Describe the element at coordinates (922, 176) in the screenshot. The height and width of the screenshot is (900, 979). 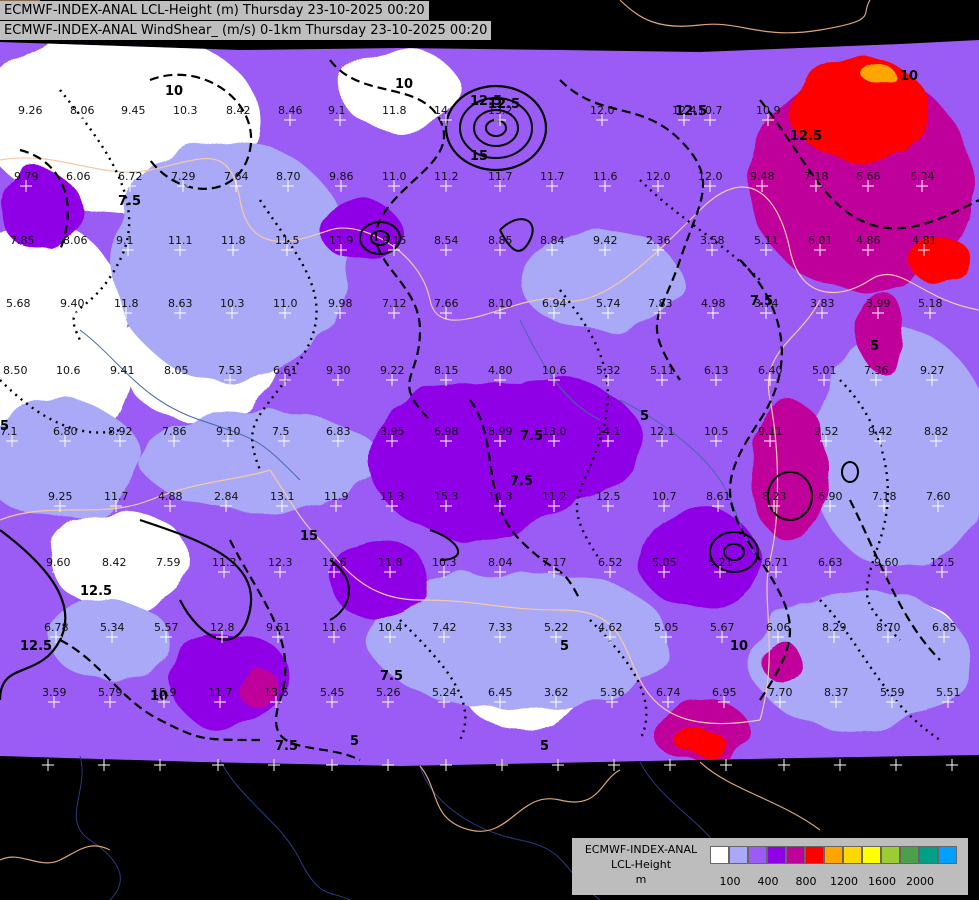
I see `station-value: 6.34` at that location.